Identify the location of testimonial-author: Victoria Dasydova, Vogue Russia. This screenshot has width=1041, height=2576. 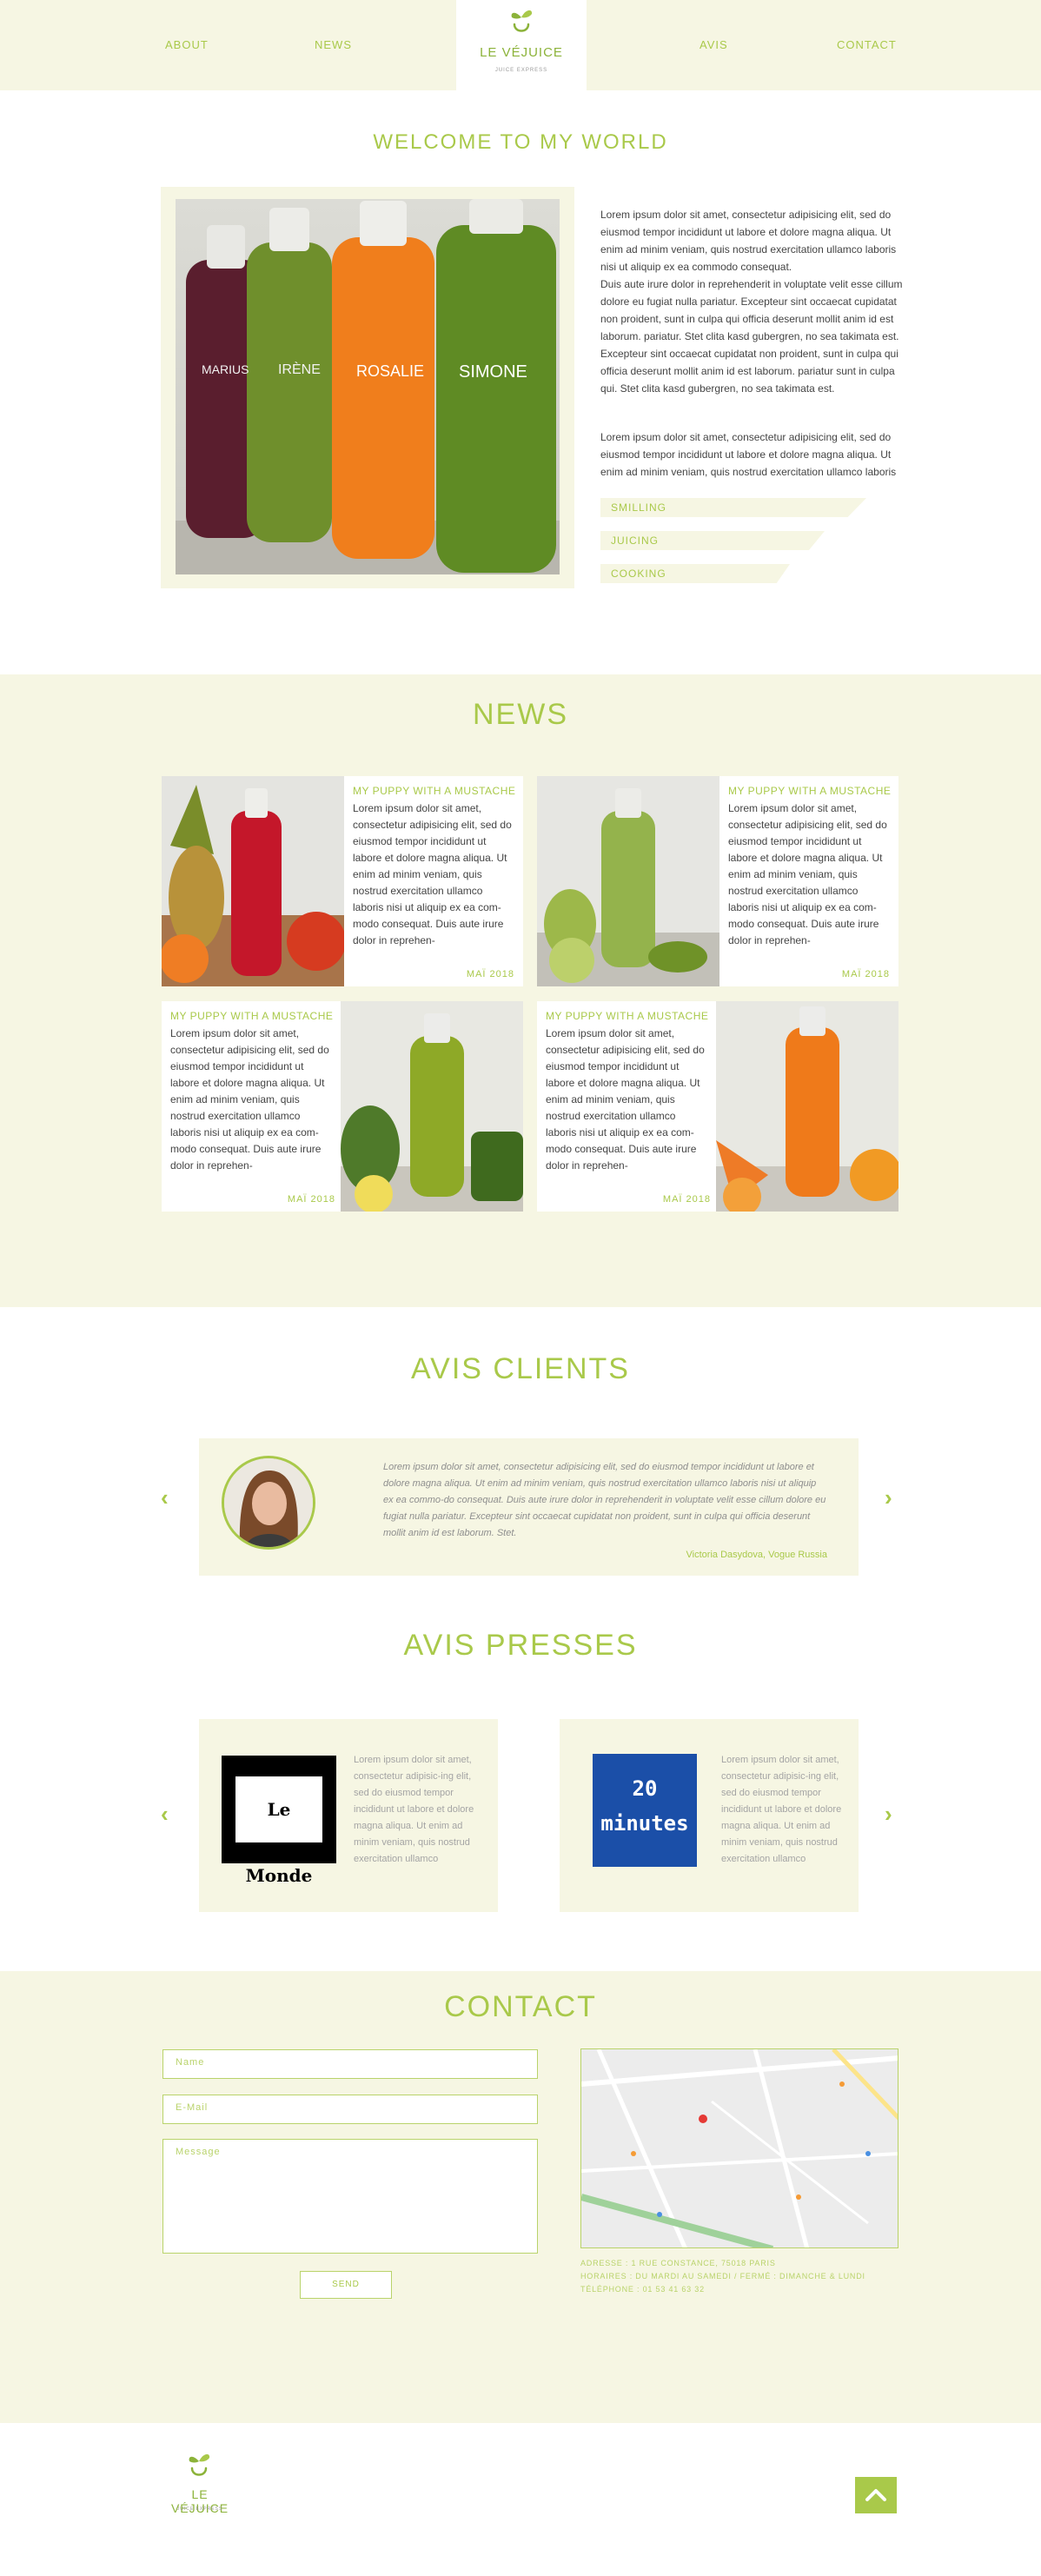
(756, 1555).